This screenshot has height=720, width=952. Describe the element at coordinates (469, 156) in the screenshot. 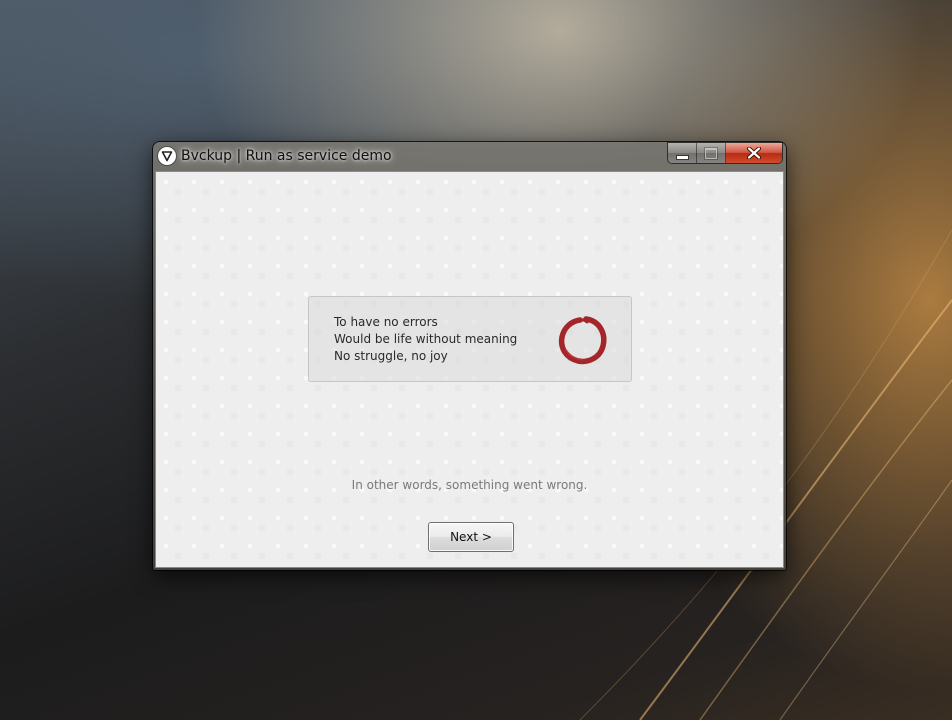

I see `window-titlebar: Bvckup | Run as service demo` at that location.